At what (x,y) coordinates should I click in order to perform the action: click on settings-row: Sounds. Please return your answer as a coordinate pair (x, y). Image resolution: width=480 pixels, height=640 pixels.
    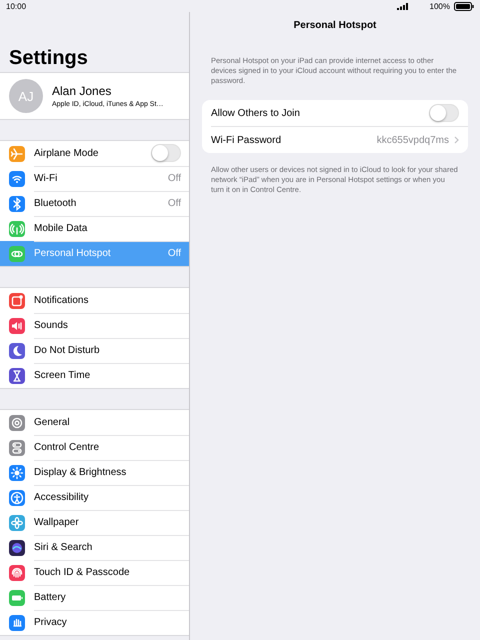
    Looking at the image, I should click on (94, 325).